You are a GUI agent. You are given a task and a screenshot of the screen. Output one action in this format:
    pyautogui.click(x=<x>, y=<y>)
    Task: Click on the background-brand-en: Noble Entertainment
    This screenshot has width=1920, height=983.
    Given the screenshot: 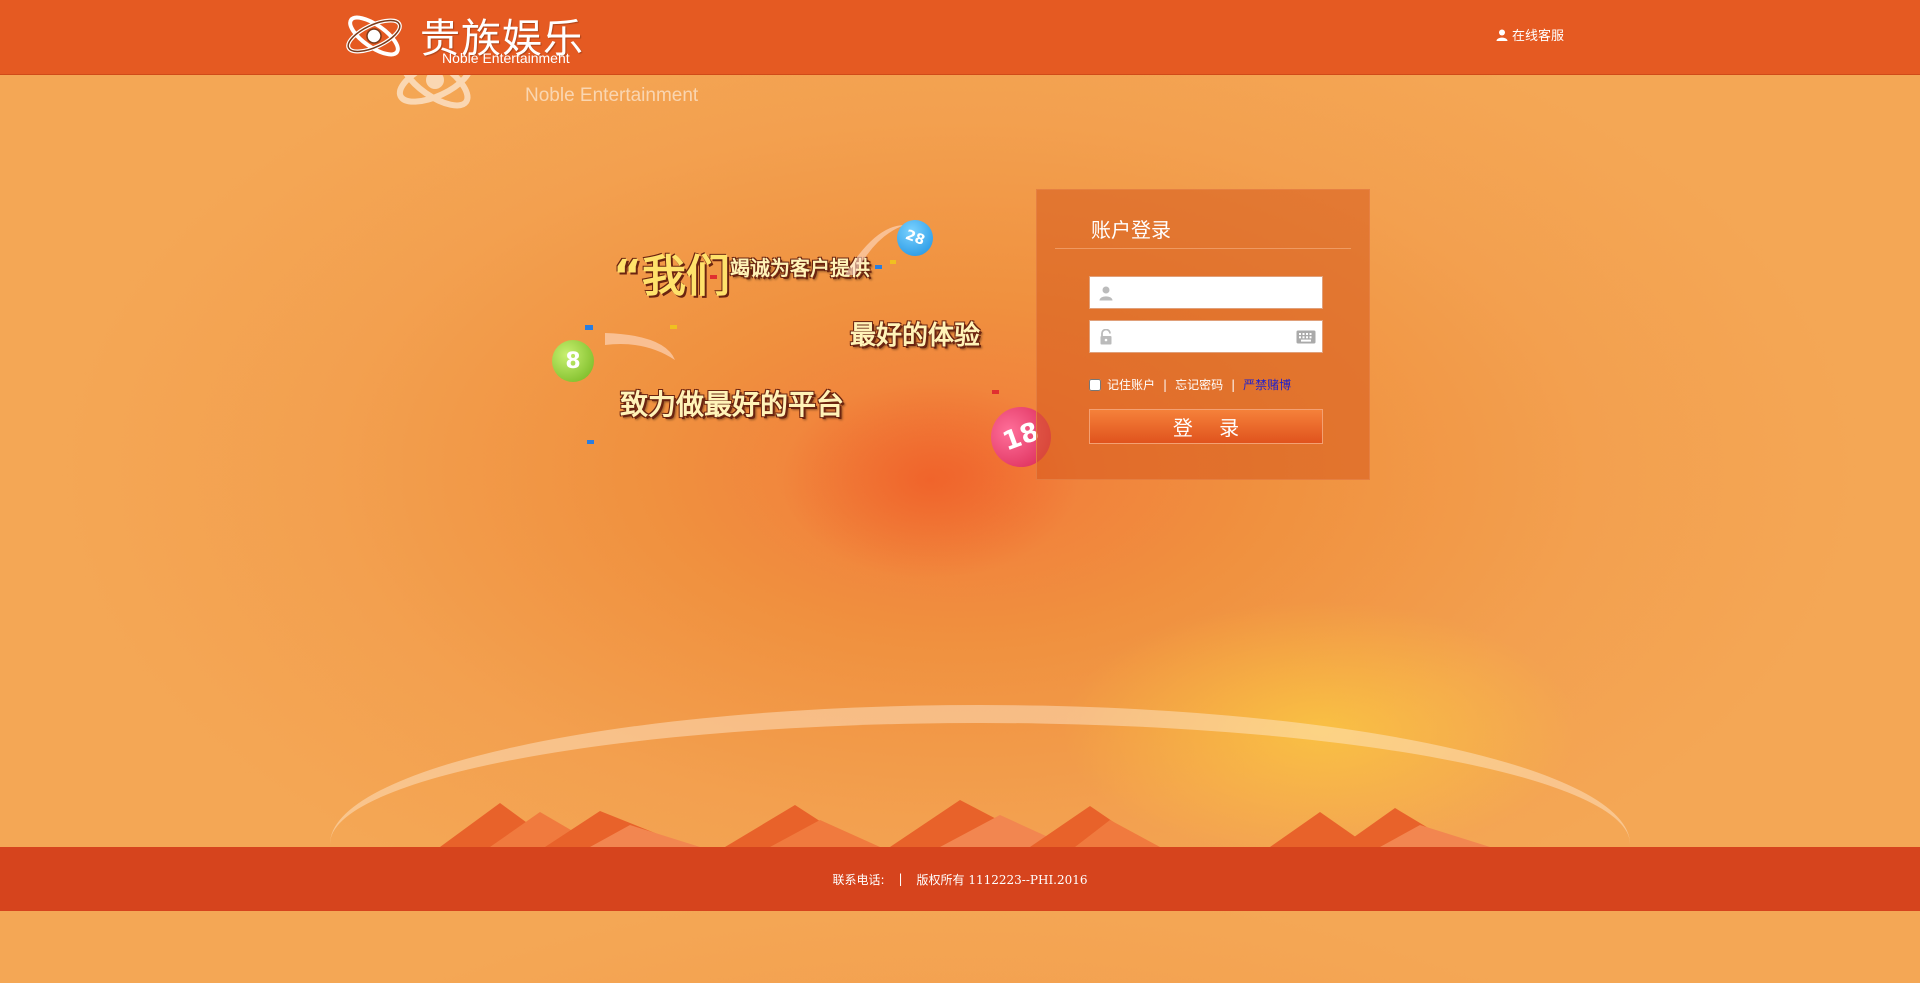 What is the action you would take?
    pyautogui.click(x=612, y=95)
    